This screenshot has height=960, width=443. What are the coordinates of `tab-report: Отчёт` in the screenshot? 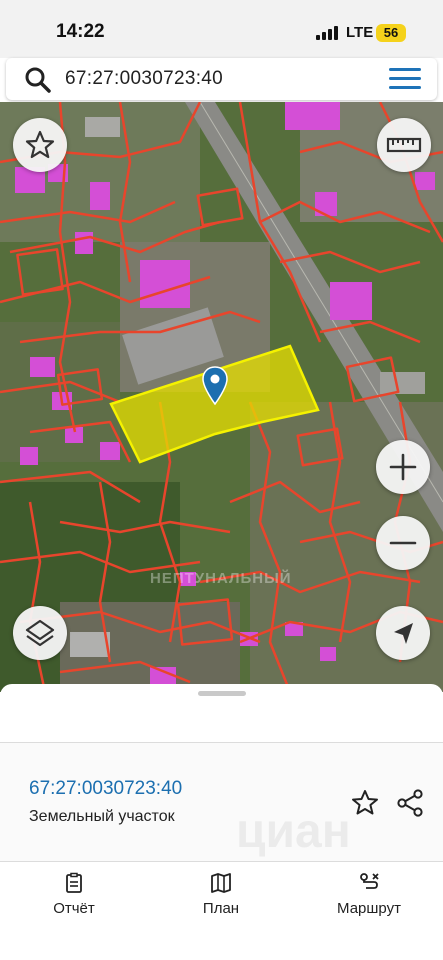 It's located at (74, 902).